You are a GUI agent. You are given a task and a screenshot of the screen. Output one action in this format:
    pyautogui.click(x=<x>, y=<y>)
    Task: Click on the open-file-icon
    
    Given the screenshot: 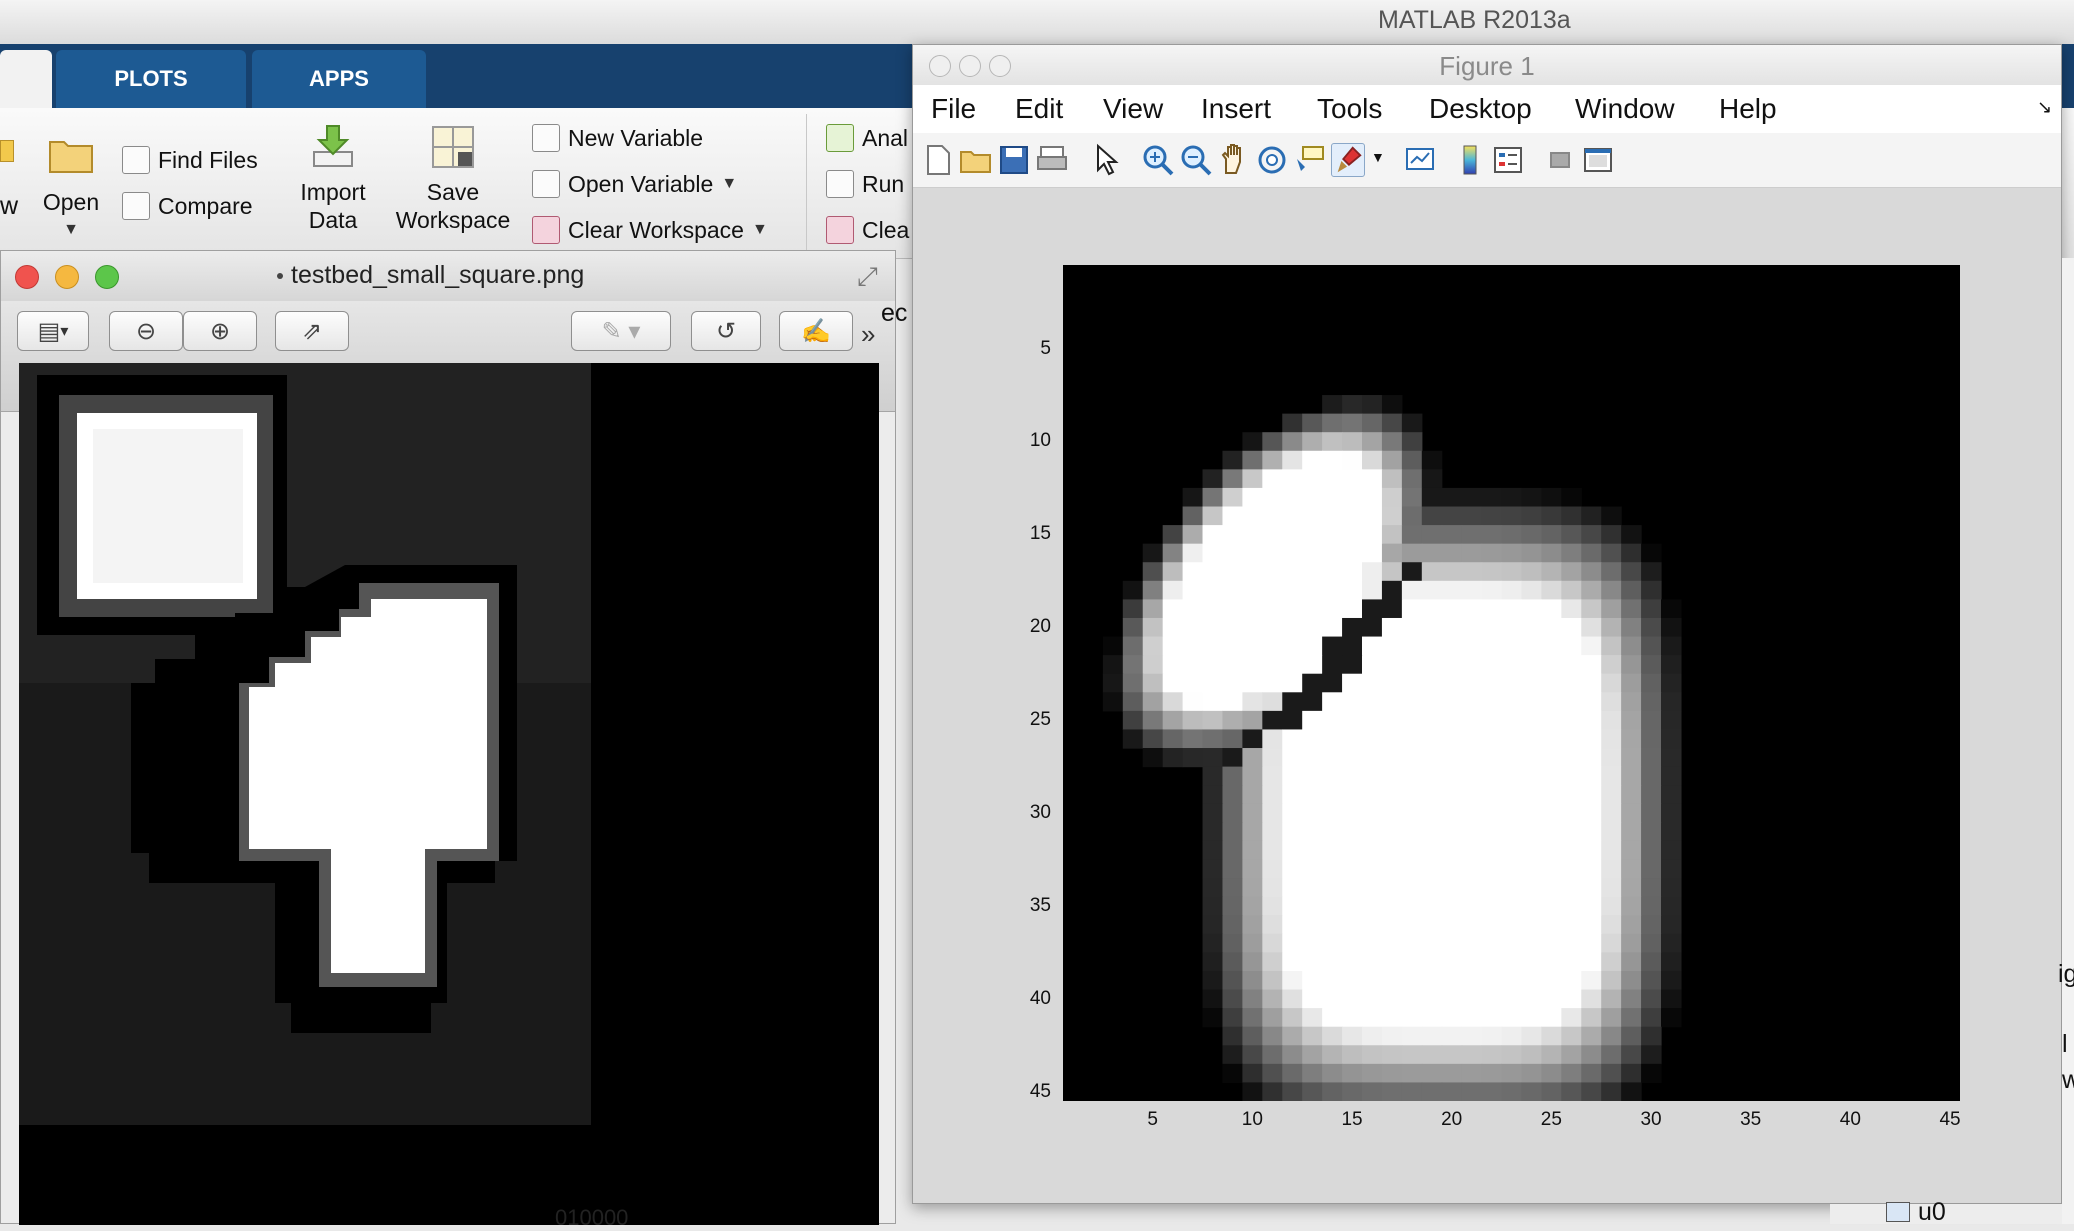 What is the action you would take?
    pyautogui.click(x=976, y=160)
    